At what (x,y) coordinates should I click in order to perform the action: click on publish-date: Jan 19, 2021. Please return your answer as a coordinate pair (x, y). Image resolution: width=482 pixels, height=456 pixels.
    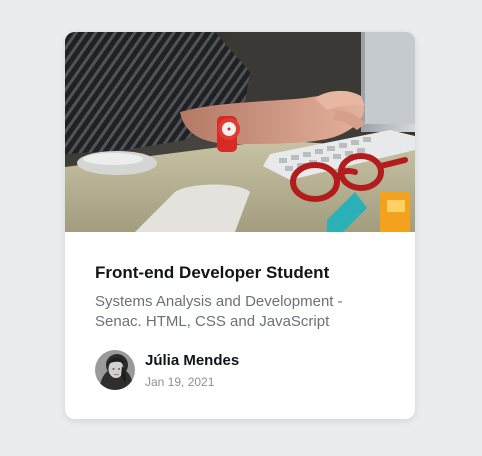
    Looking at the image, I should click on (180, 382).